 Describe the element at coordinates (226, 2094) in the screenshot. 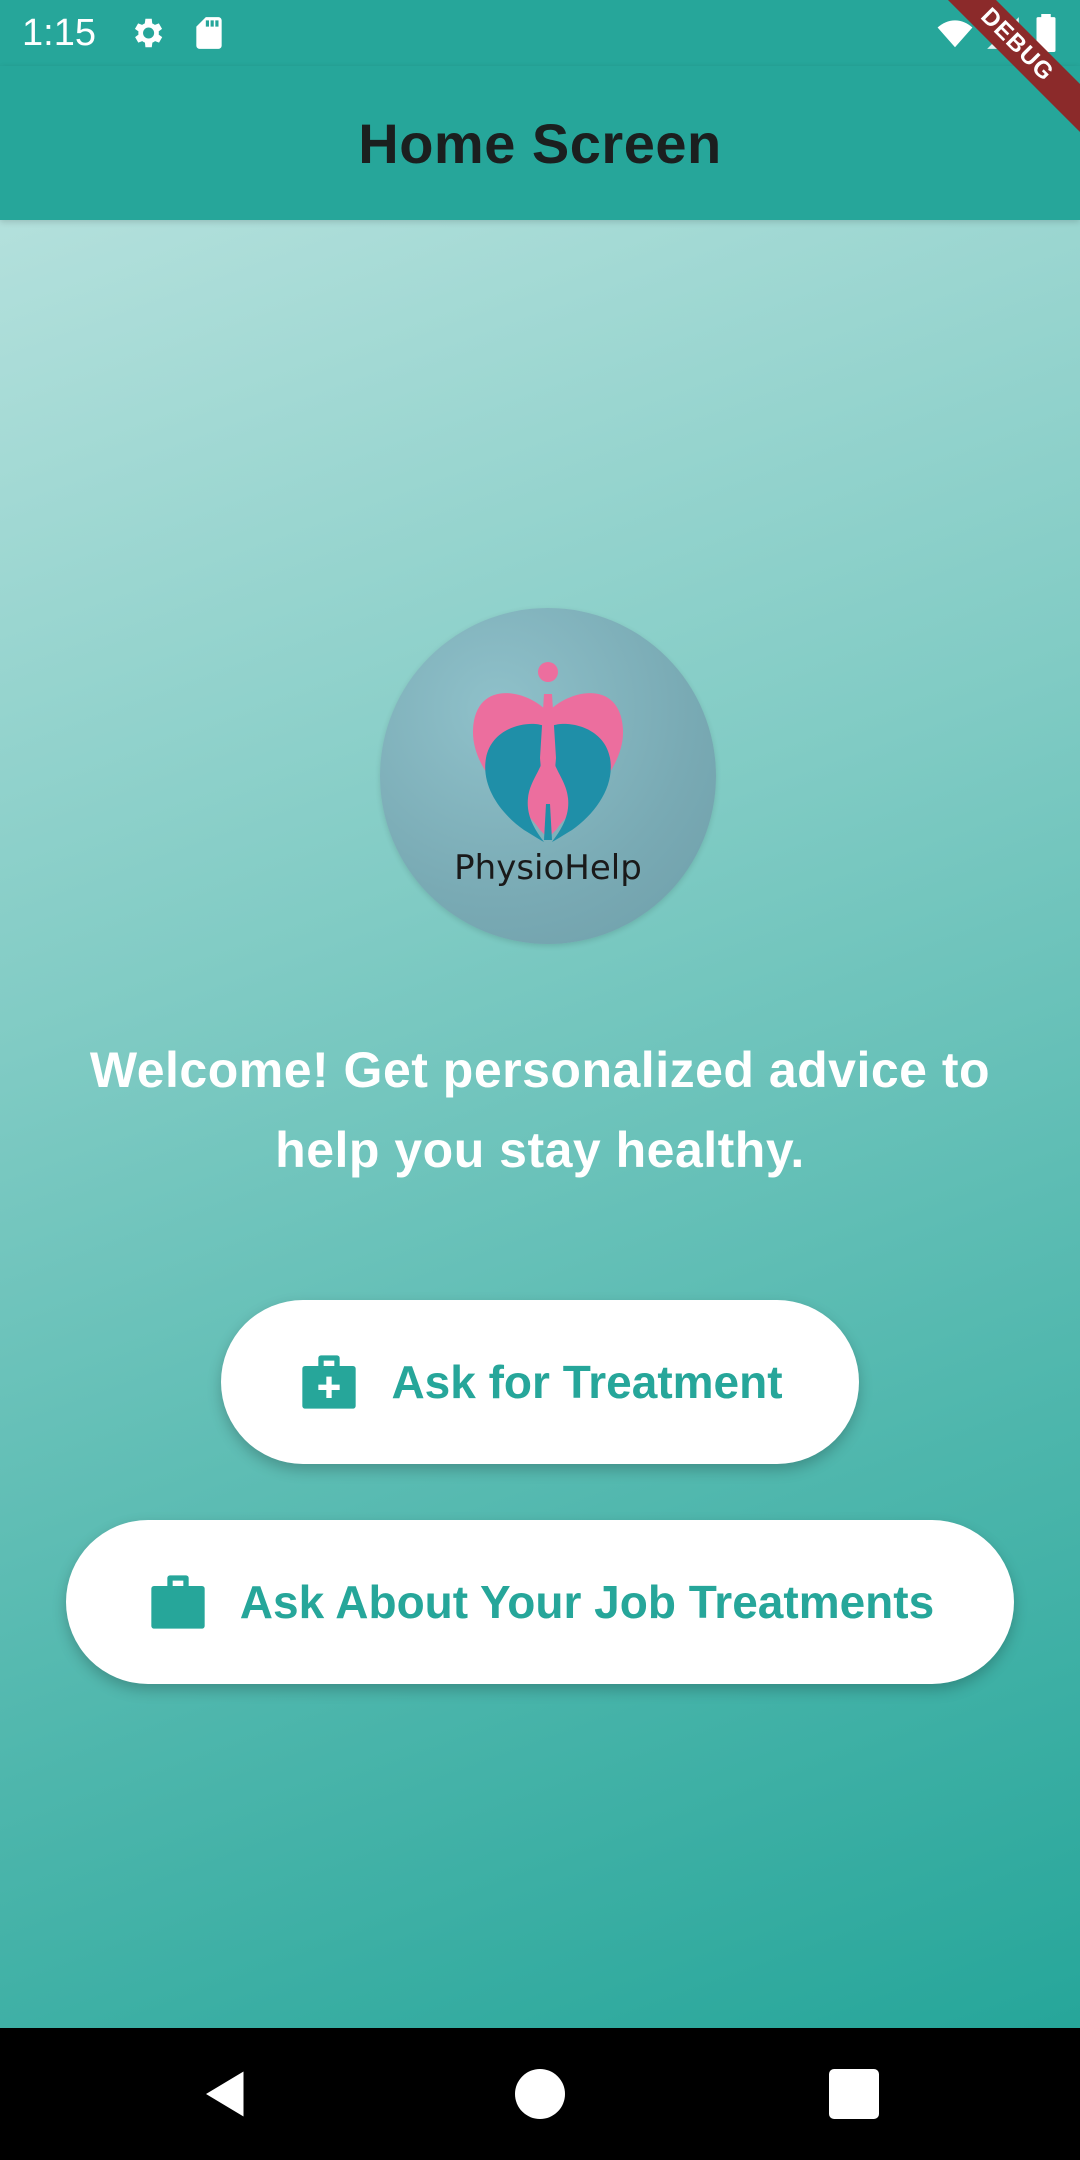

I see `back-icon` at that location.